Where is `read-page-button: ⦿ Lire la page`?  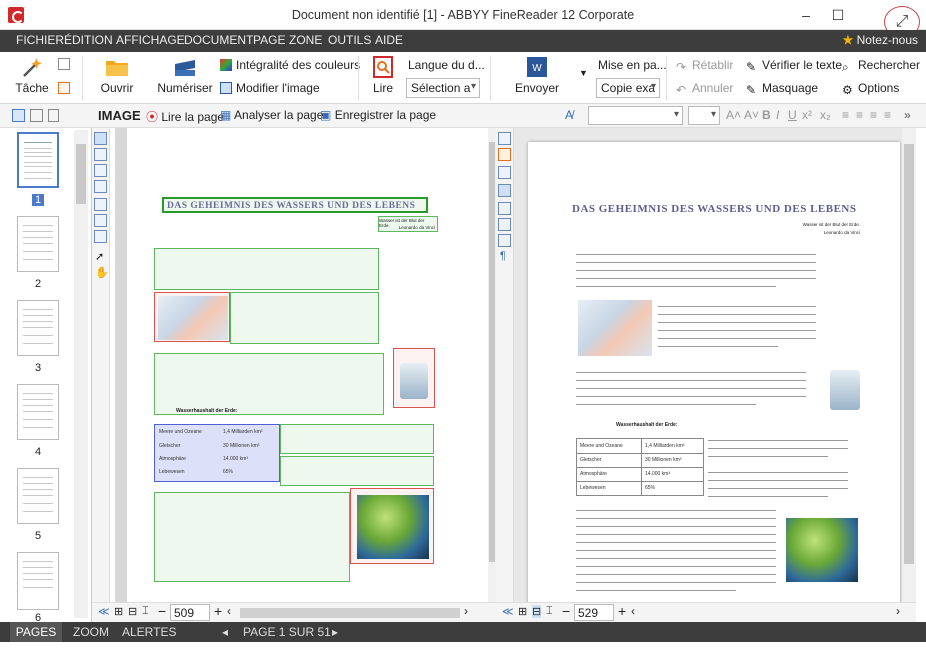 read-page-button: ⦿ Lire la page is located at coordinates (185, 116).